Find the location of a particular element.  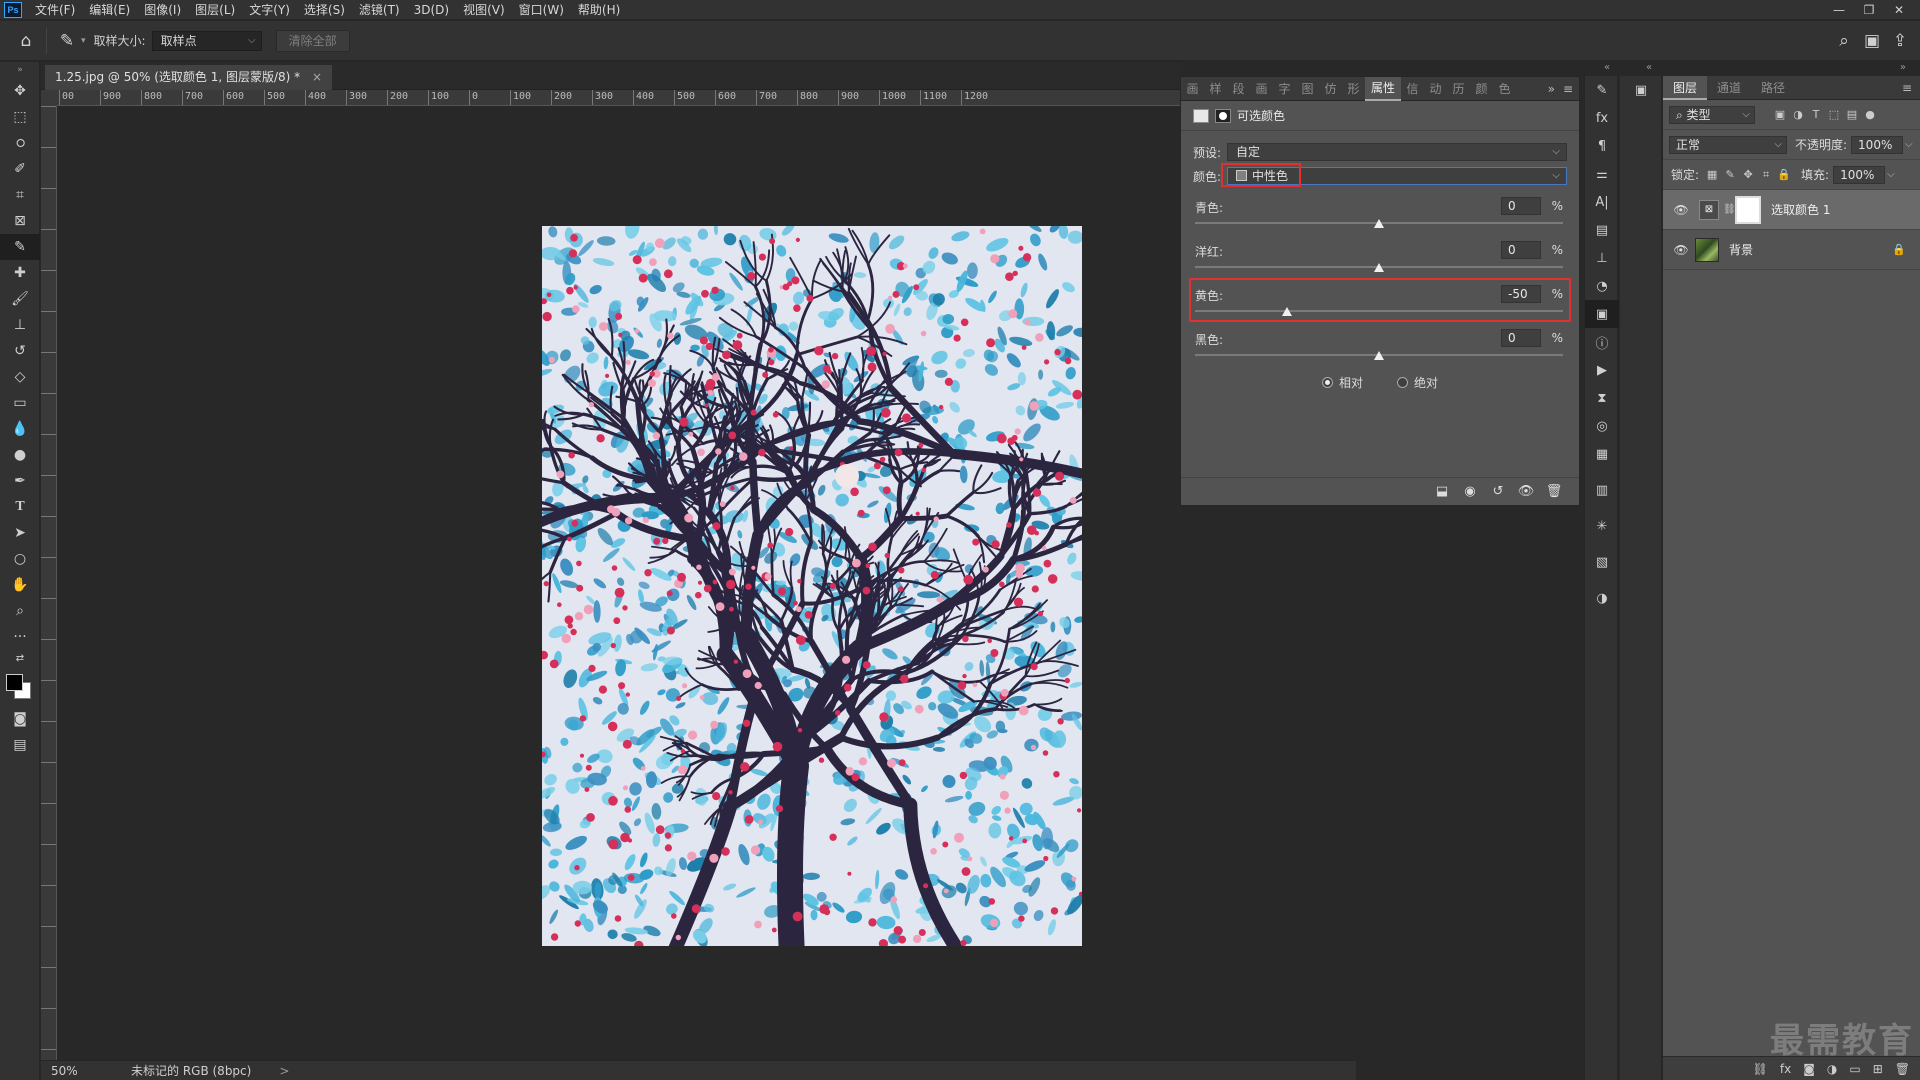

status-menu-icon: > is located at coordinates (284, 1071).